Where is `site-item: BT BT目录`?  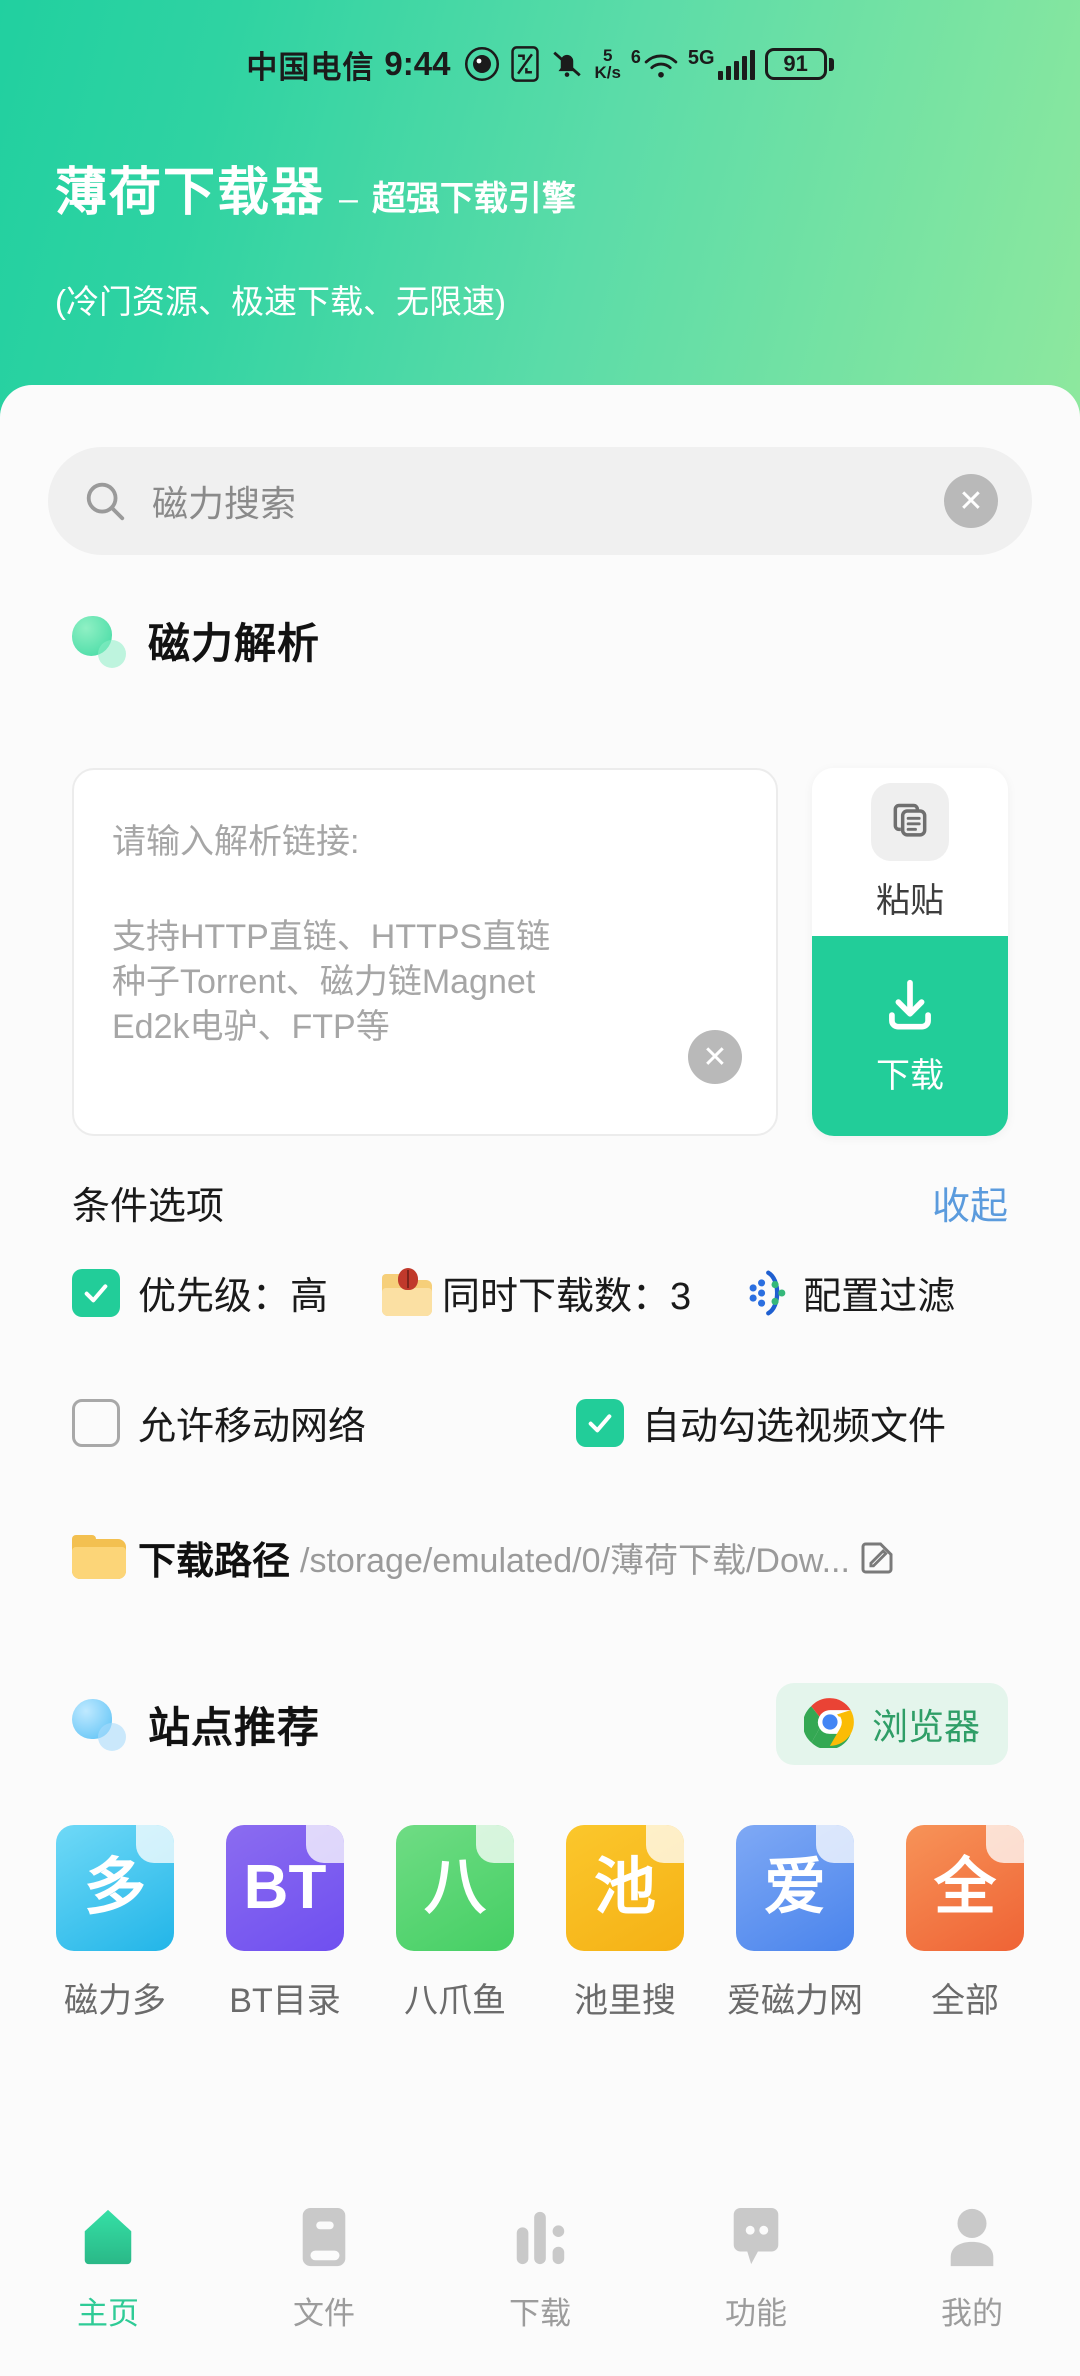
site-item: BT BT目录 is located at coordinates (285, 1923).